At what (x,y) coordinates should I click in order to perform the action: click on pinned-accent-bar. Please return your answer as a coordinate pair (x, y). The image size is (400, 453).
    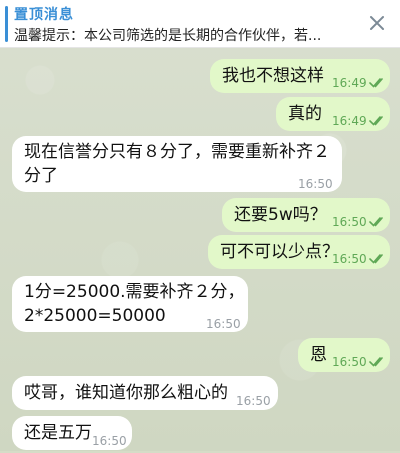
    Looking at the image, I should click on (6, 24).